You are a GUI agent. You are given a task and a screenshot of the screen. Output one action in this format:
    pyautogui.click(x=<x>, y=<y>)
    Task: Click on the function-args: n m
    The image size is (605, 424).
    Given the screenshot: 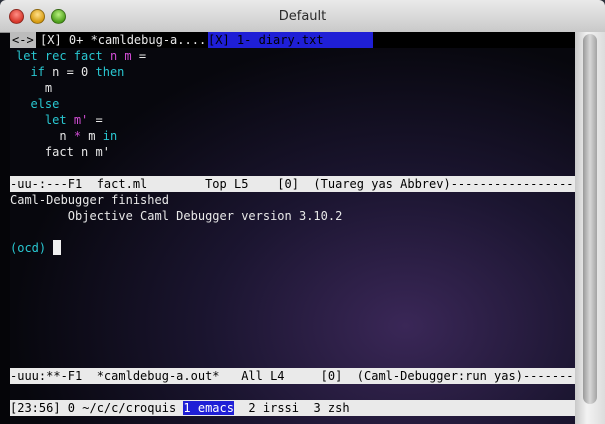 What is the action you would take?
    pyautogui.click(x=120, y=56)
    